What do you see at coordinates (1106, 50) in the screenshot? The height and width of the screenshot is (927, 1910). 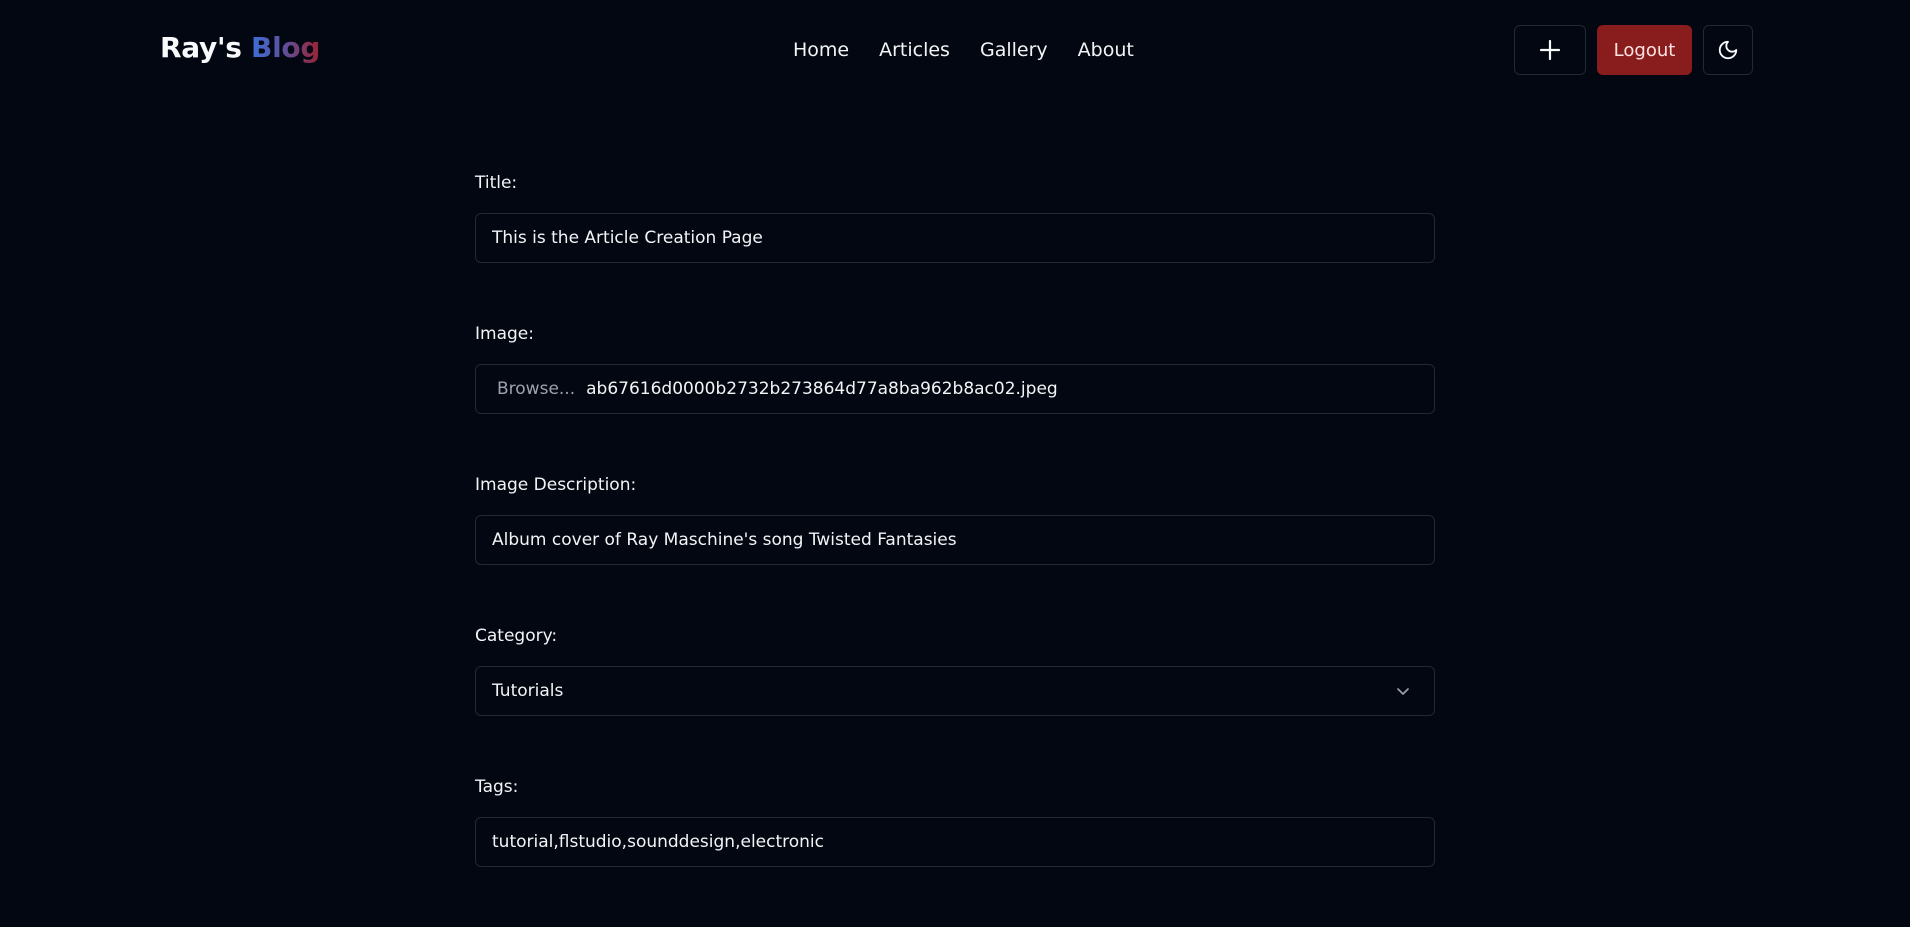 I see `nav-link-about: About` at bounding box center [1106, 50].